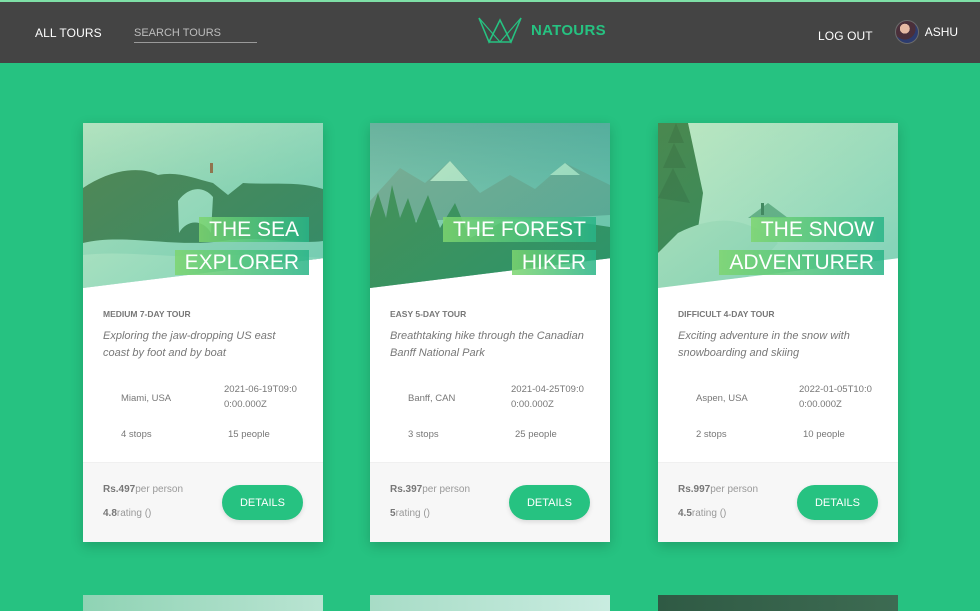 This screenshot has width=980, height=611. What do you see at coordinates (817, 229) in the screenshot?
I see `tour-title-line: THE SNOW` at bounding box center [817, 229].